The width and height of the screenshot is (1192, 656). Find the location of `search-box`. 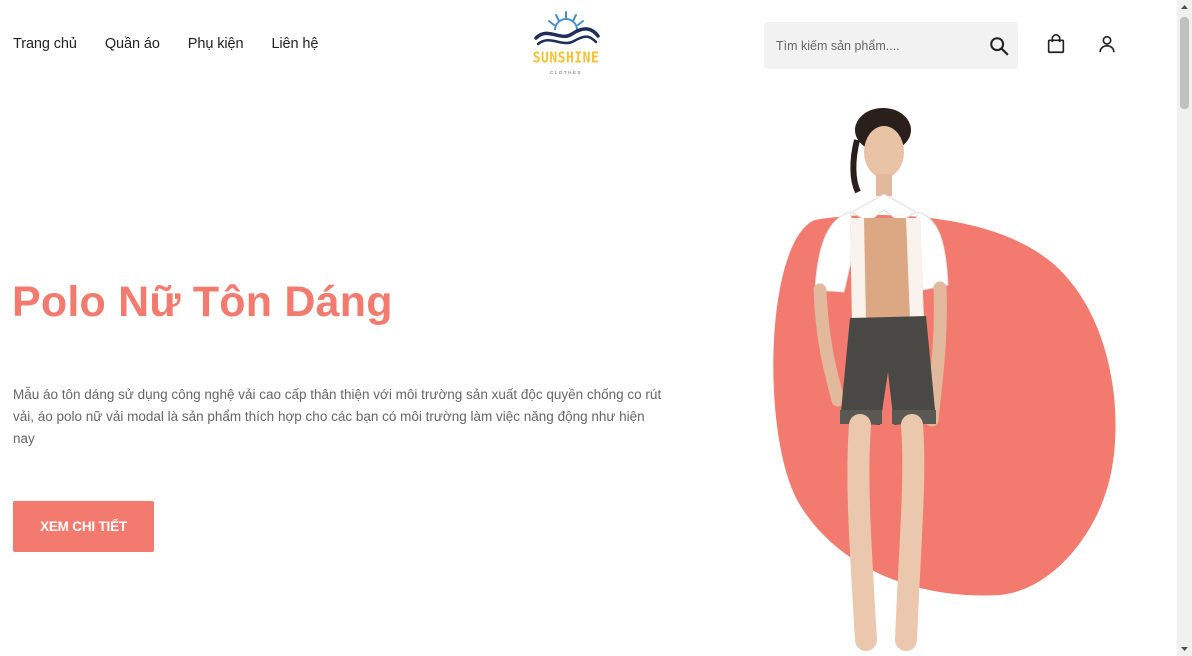

search-box is located at coordinates (891, 45).